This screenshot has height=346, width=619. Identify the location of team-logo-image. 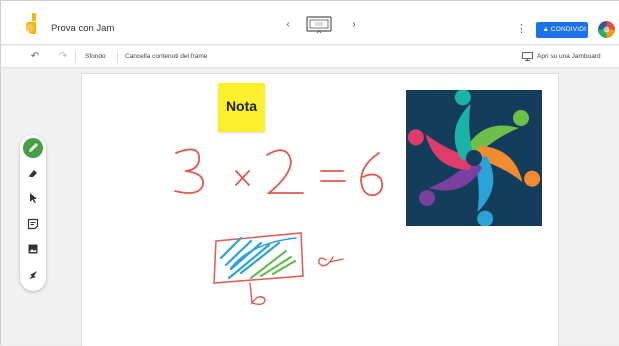
(474, 158).